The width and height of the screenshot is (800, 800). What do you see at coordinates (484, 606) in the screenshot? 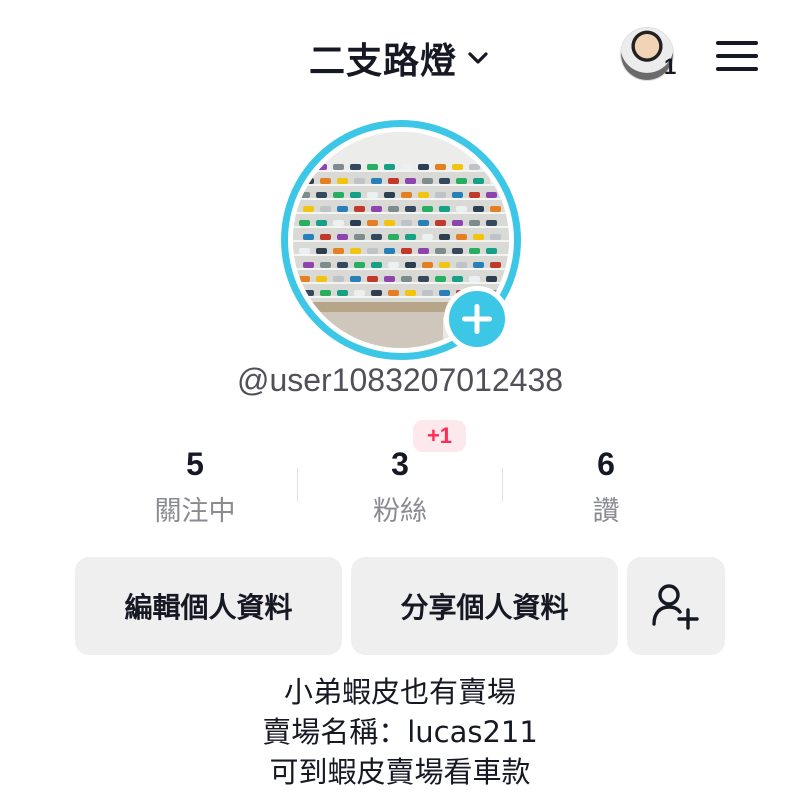
I see `share-profile-button: 分享個人資料` at bounding box center [484, 606].